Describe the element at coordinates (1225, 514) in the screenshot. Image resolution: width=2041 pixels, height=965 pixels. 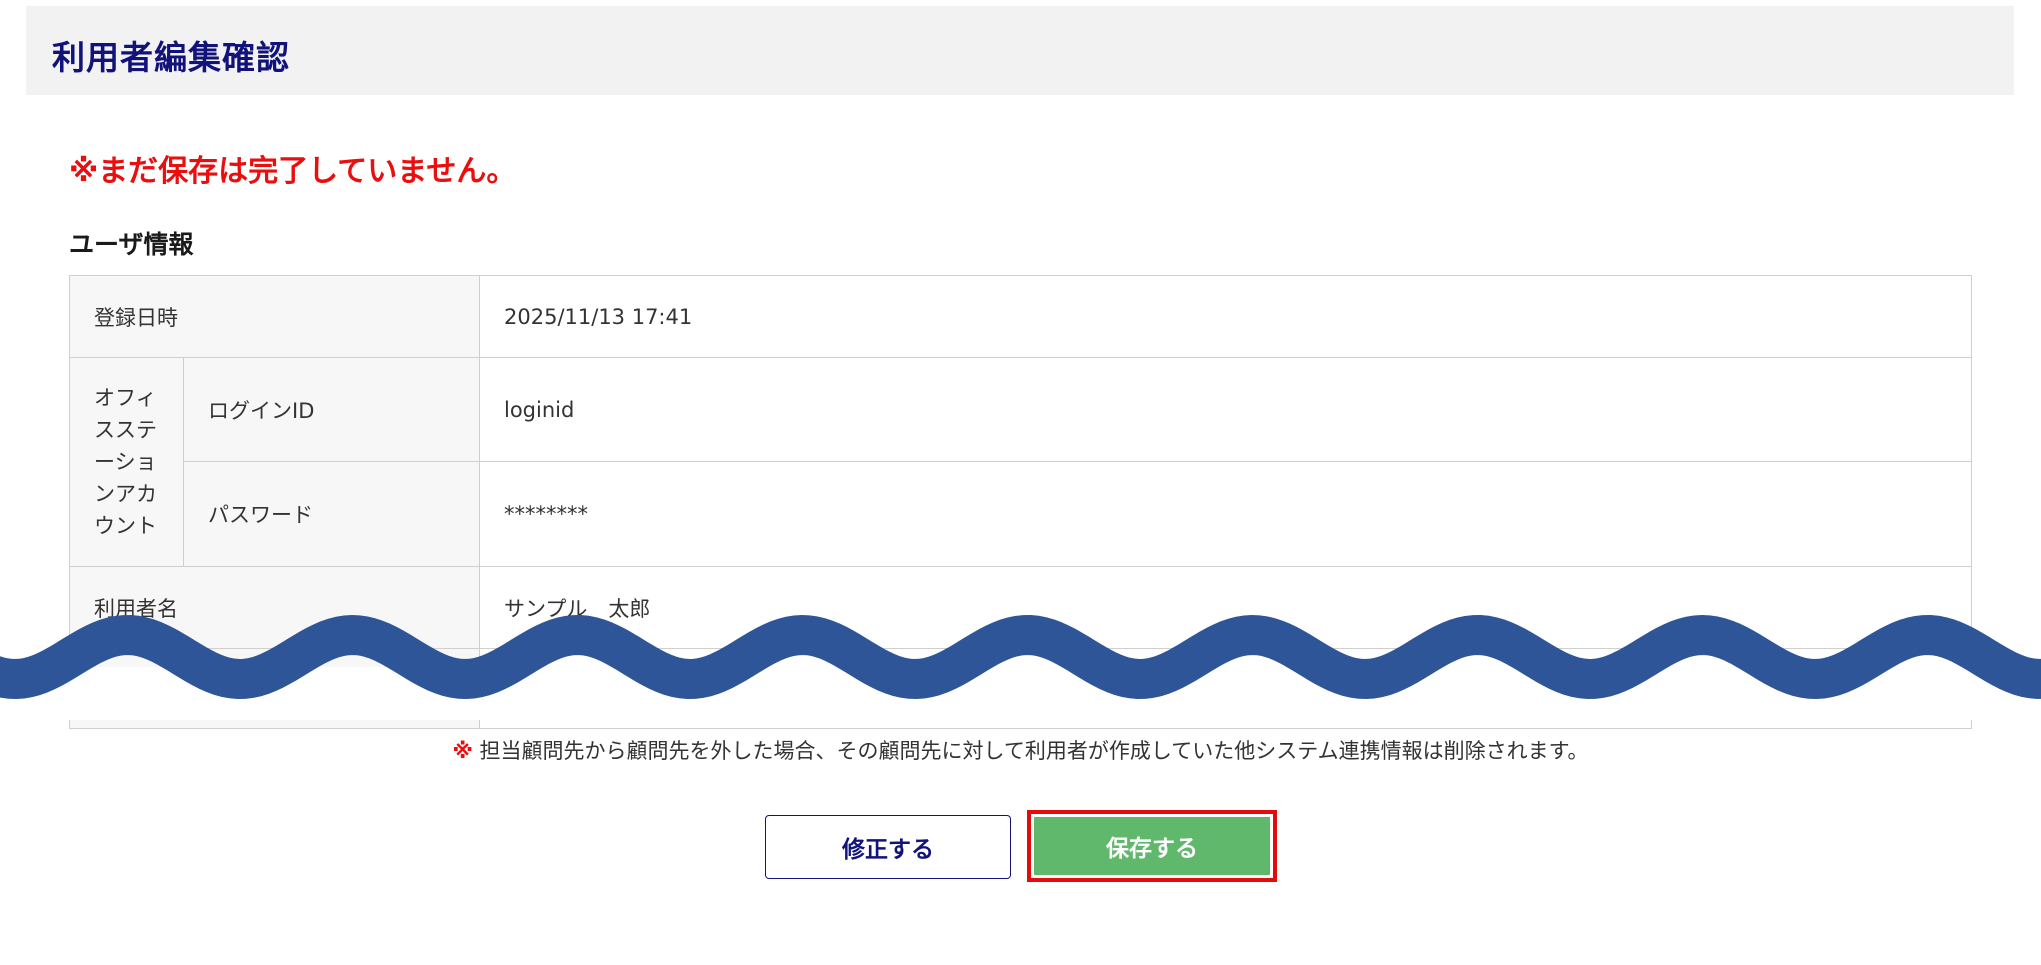
I see `password-value: ********` at that location.